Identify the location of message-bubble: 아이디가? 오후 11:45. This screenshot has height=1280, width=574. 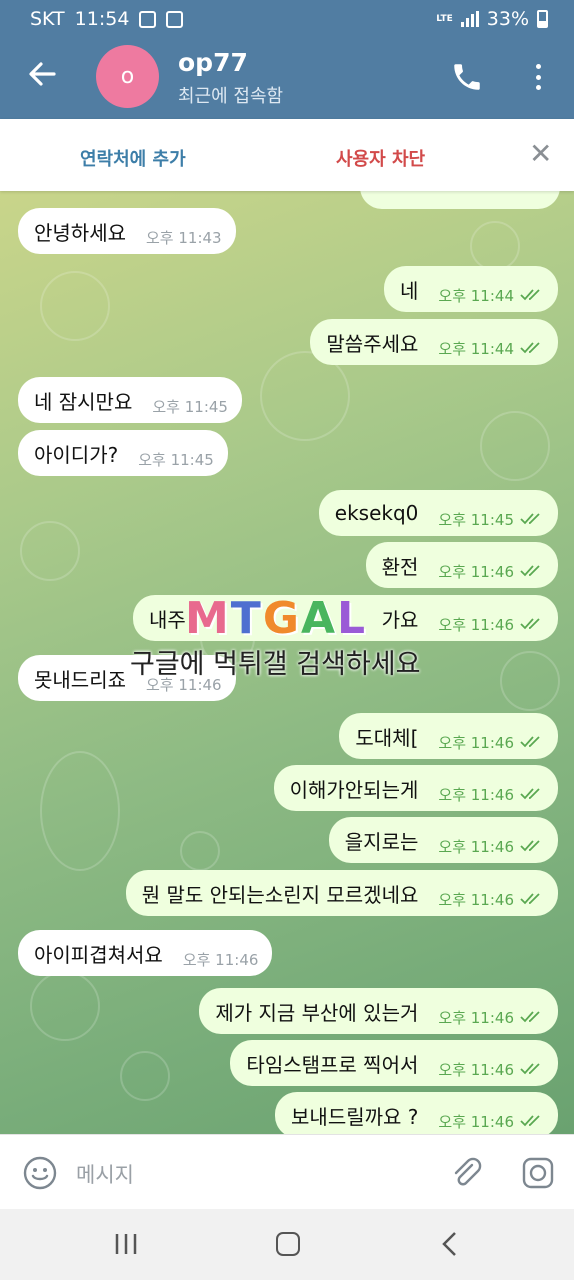
(123, 453).